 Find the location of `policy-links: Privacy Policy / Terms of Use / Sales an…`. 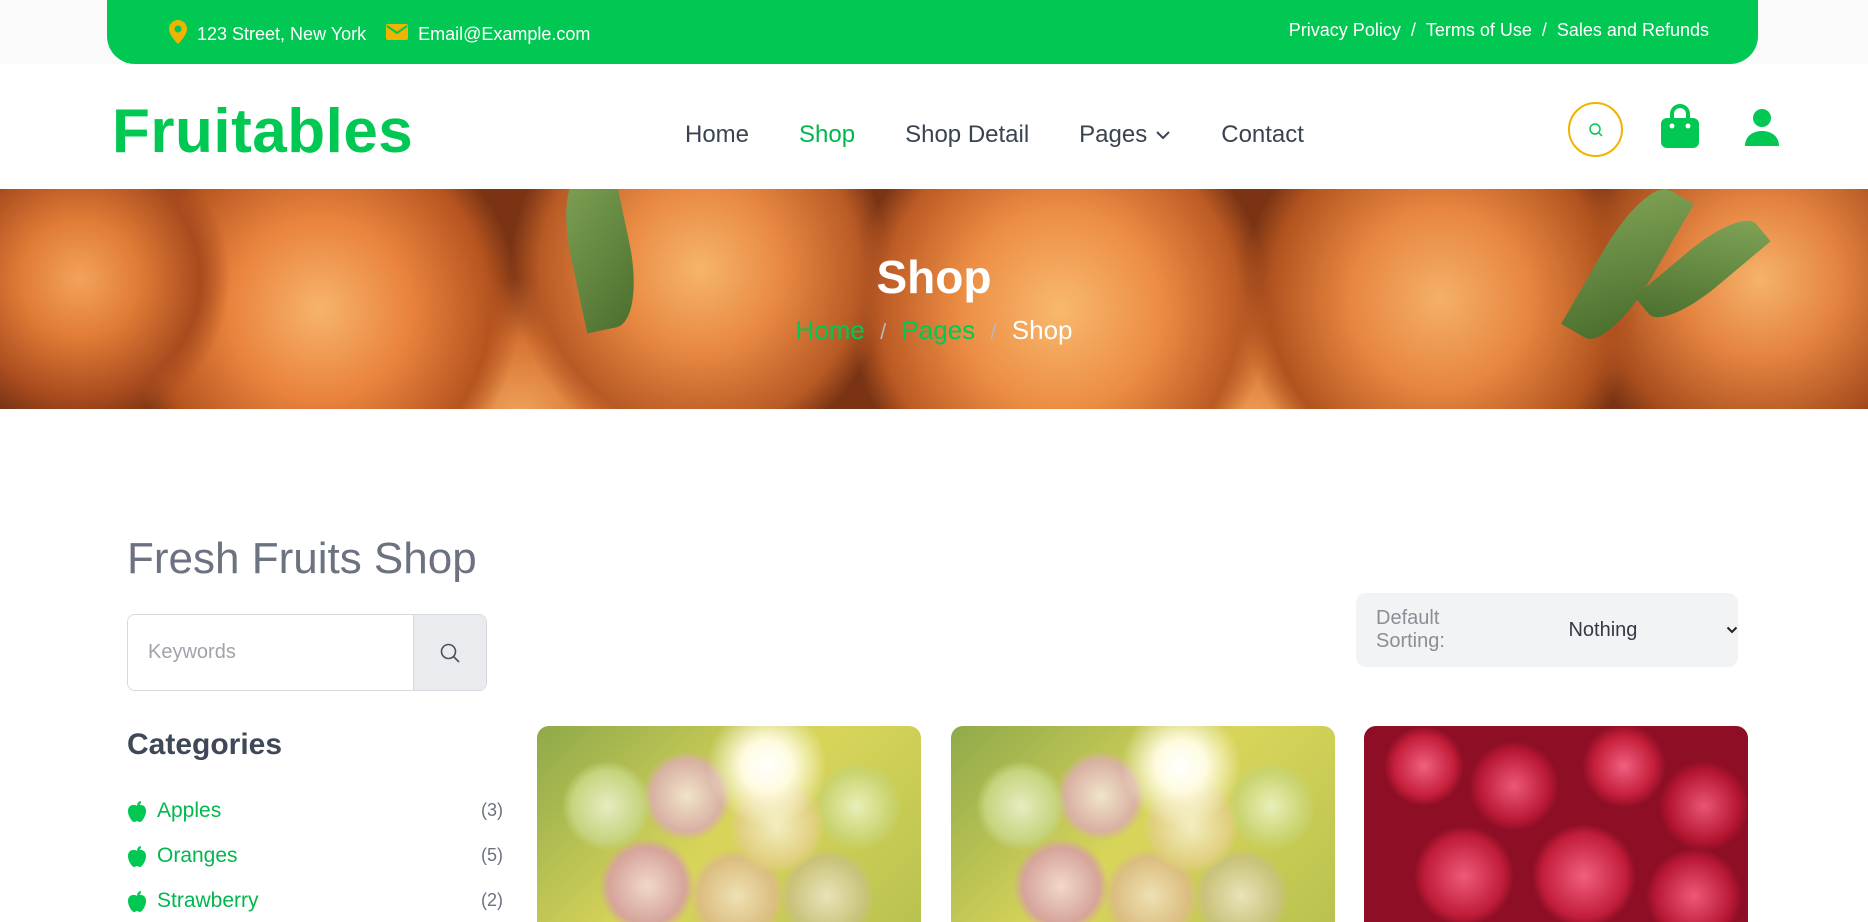

policy-links: Privacy Policy / Terms of Use / Sales an… is located at coordinates (1499, 30).